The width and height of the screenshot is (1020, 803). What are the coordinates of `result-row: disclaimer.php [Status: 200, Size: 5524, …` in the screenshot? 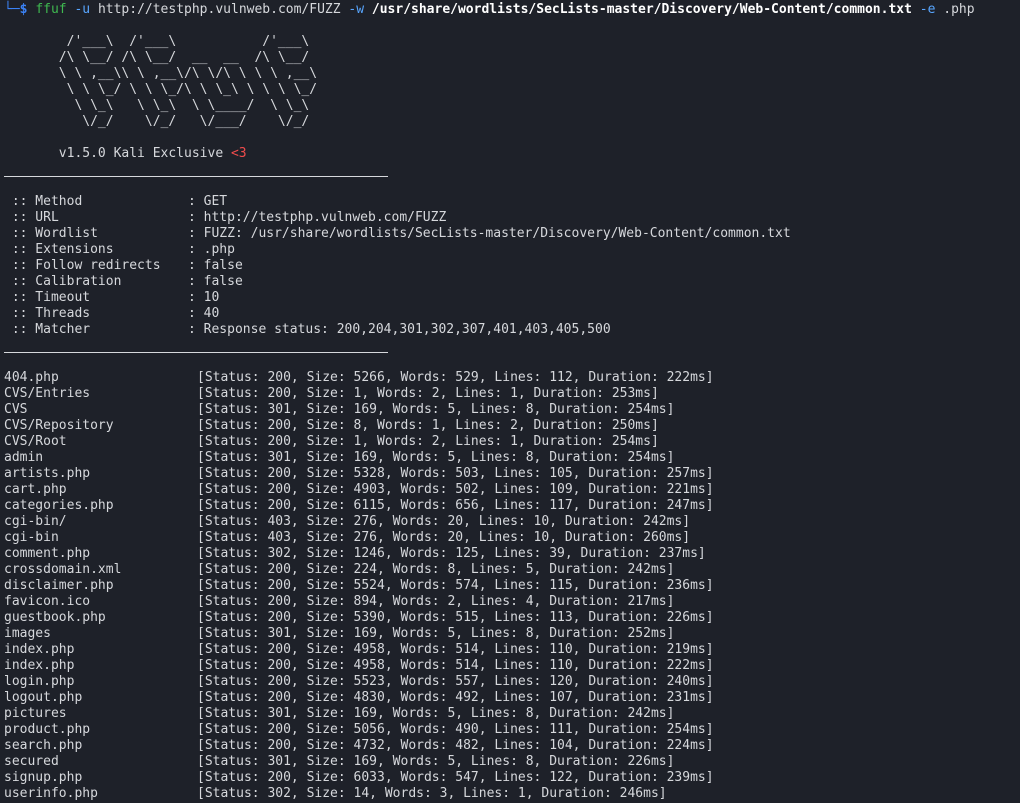 It's located at (359, 586).